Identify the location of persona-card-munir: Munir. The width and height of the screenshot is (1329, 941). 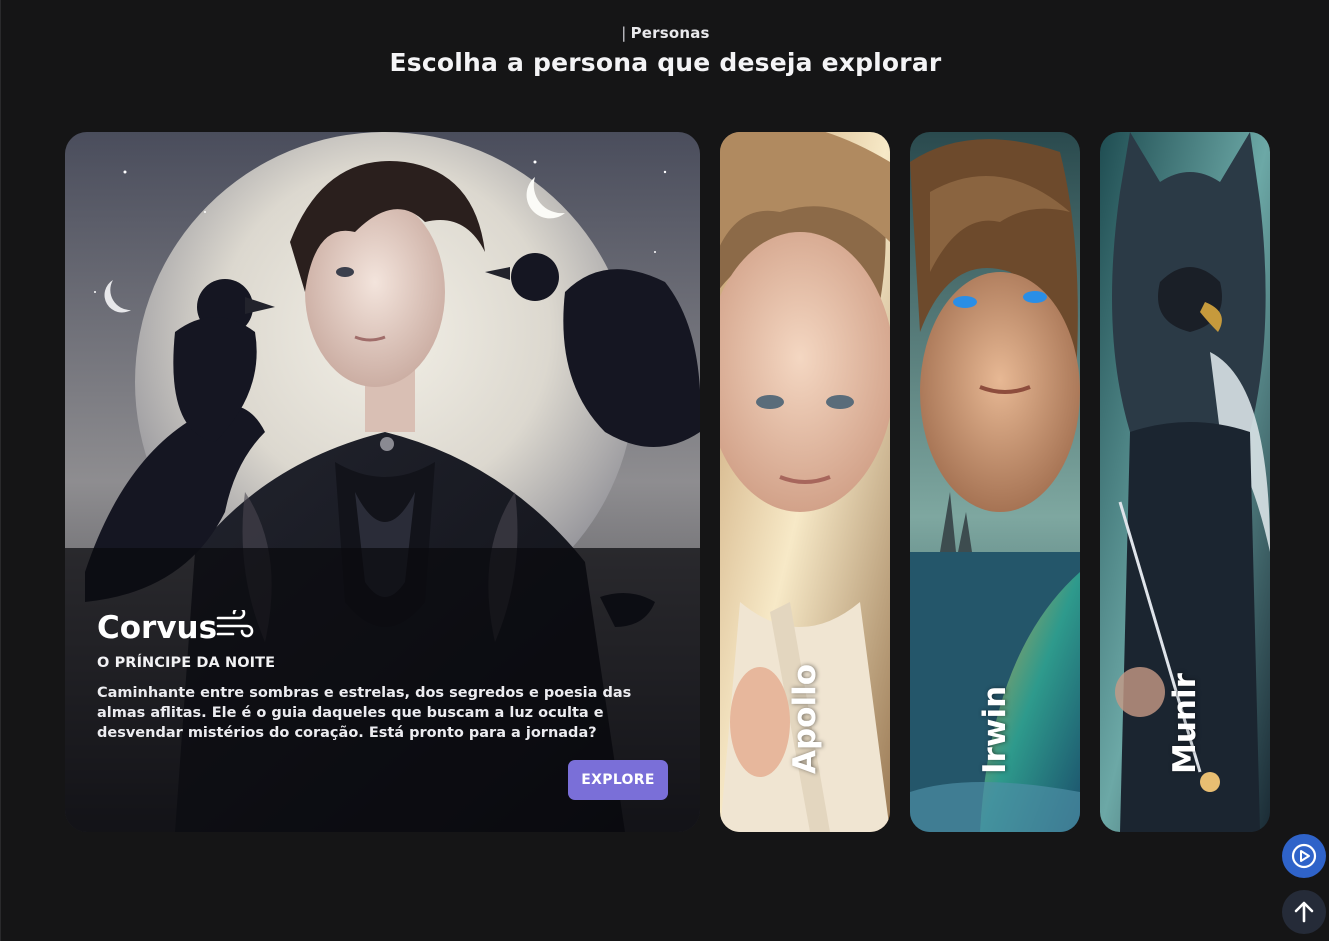
(1185, 482).